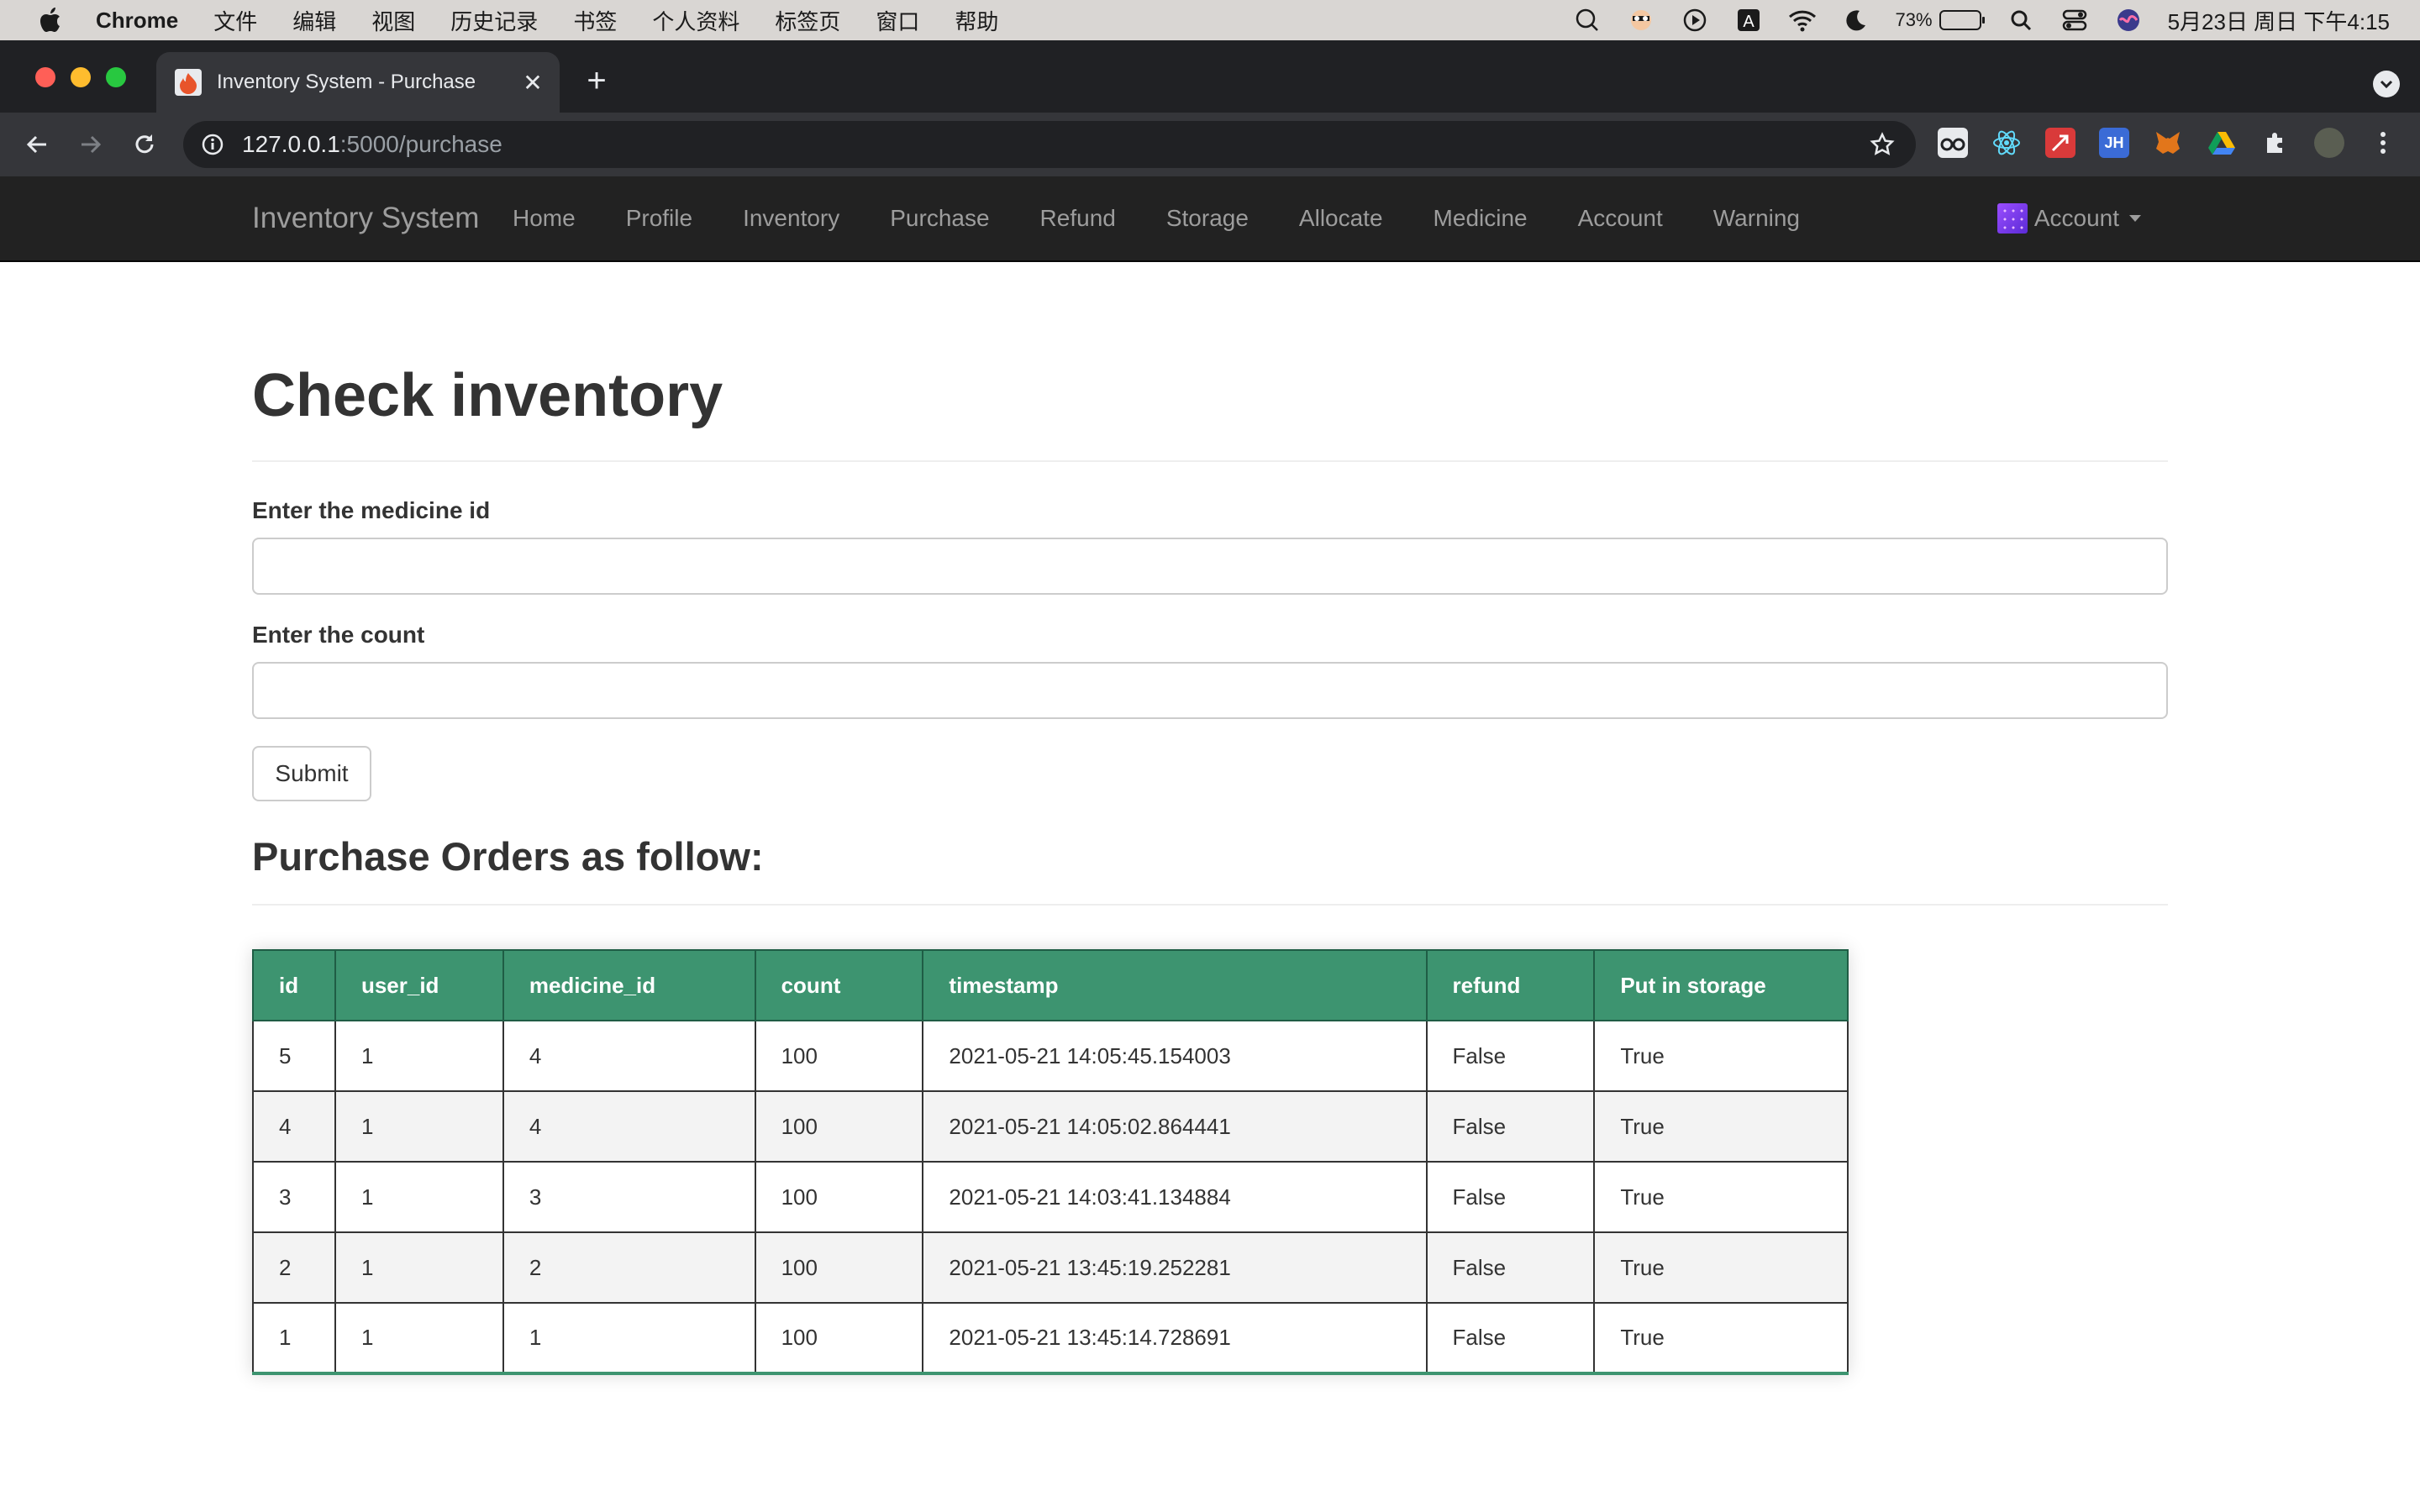  I want to click on cell-timestamp: 2021-05-21 14:05:02.864441, so click(1175, 1126).